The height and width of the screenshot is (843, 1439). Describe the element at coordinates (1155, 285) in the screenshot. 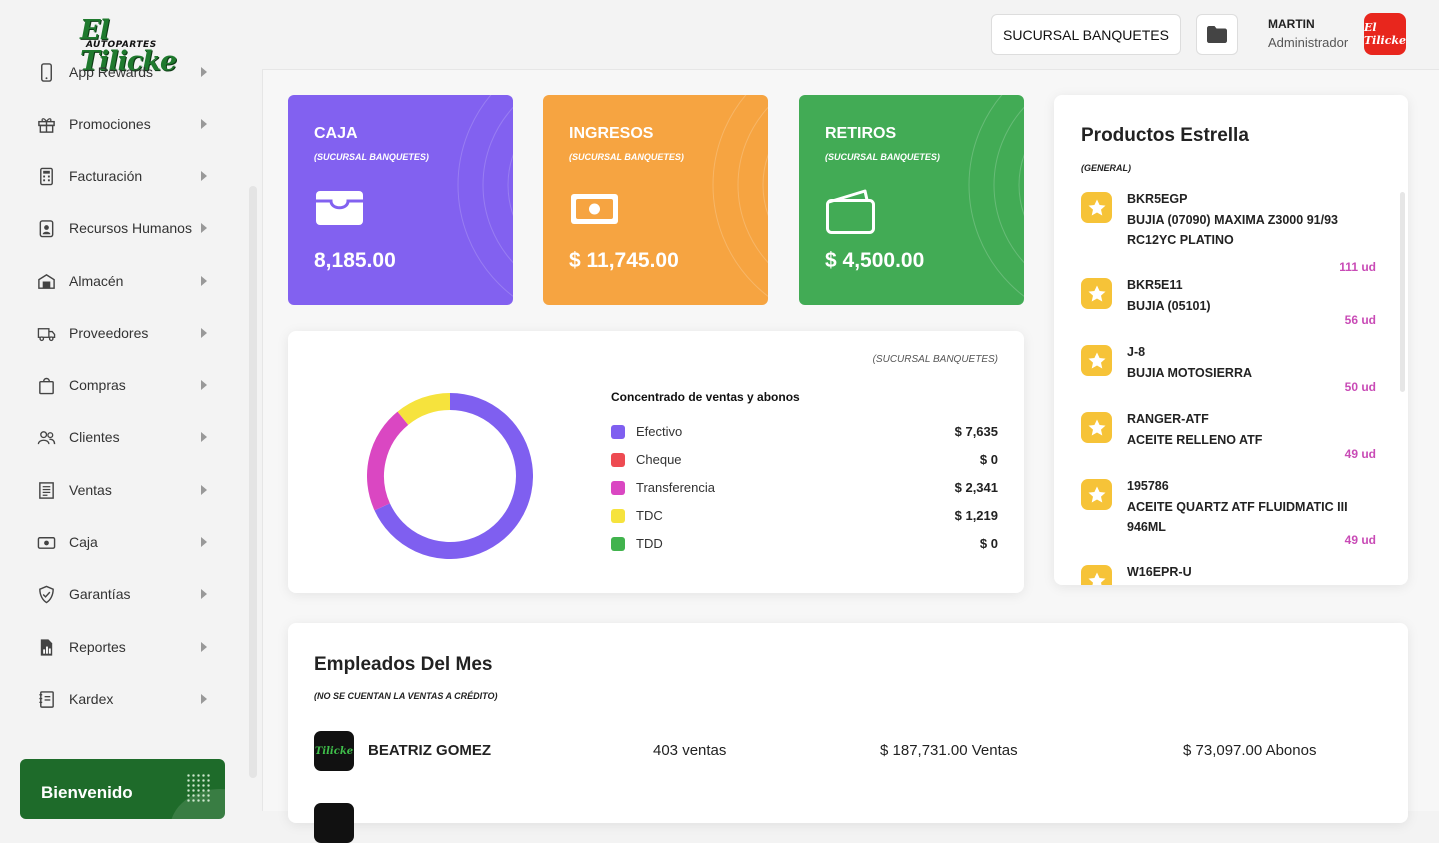

I see `product-code: BKR5E11` at that location.